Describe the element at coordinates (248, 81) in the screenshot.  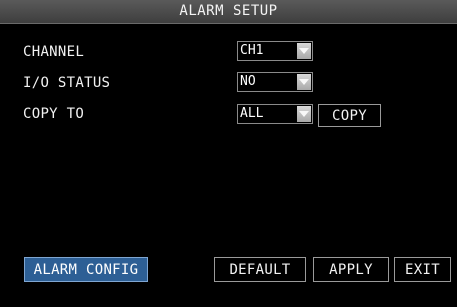
I see `io-status-value: NO` at that location.